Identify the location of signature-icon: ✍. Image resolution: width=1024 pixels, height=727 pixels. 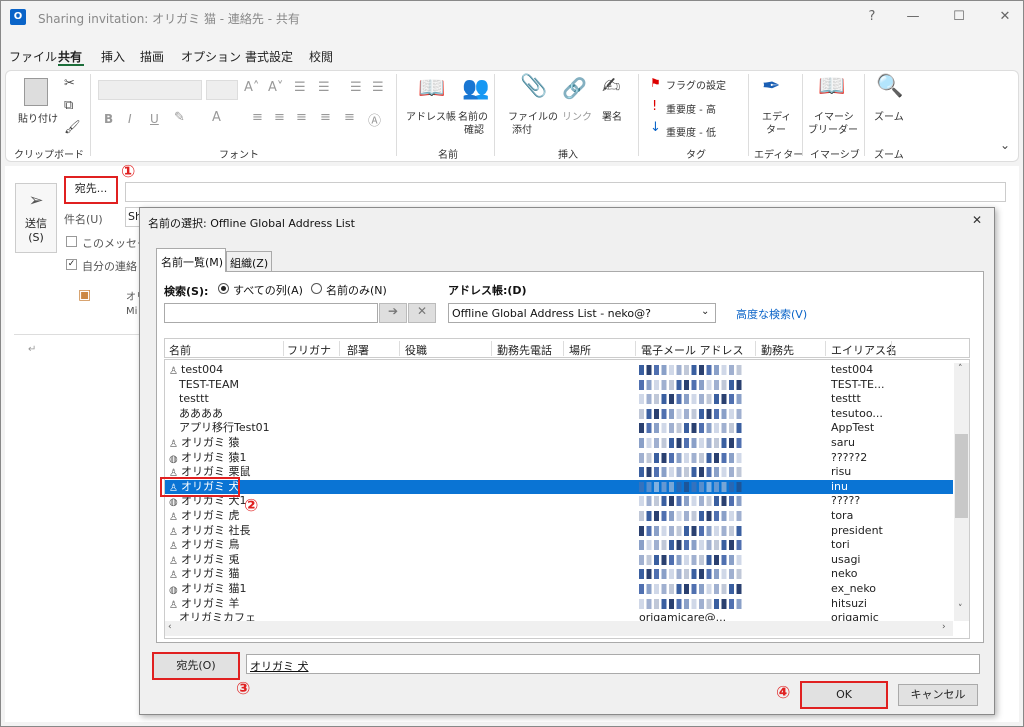
(611, 86).